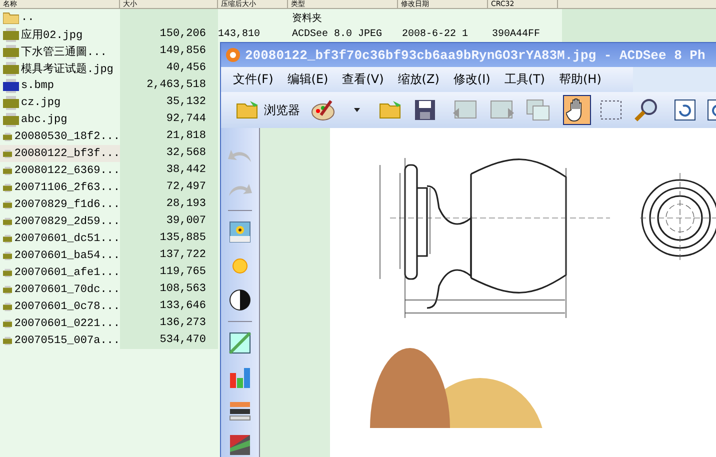 Image resolution: width=716 pixels, height=457 pixels. Describe the element at coordinates (240, 445) in the screenshot. I see `color-swatch-icon` at that location.